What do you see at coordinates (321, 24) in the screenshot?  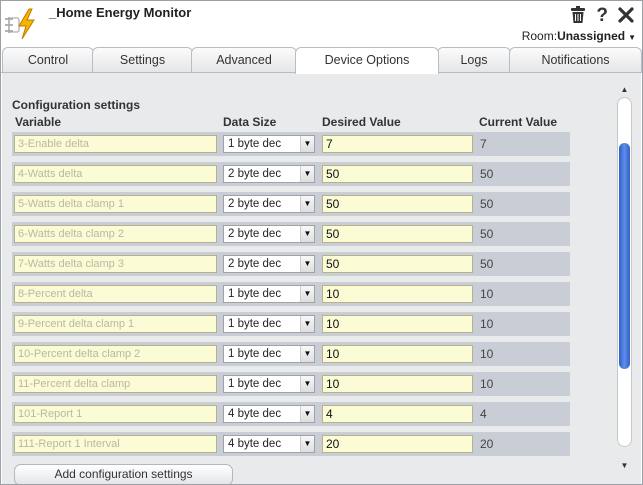 I see `header: _Home Energy Monitor ? Room:Unassigned ▼` at bounding box center [321, 24].